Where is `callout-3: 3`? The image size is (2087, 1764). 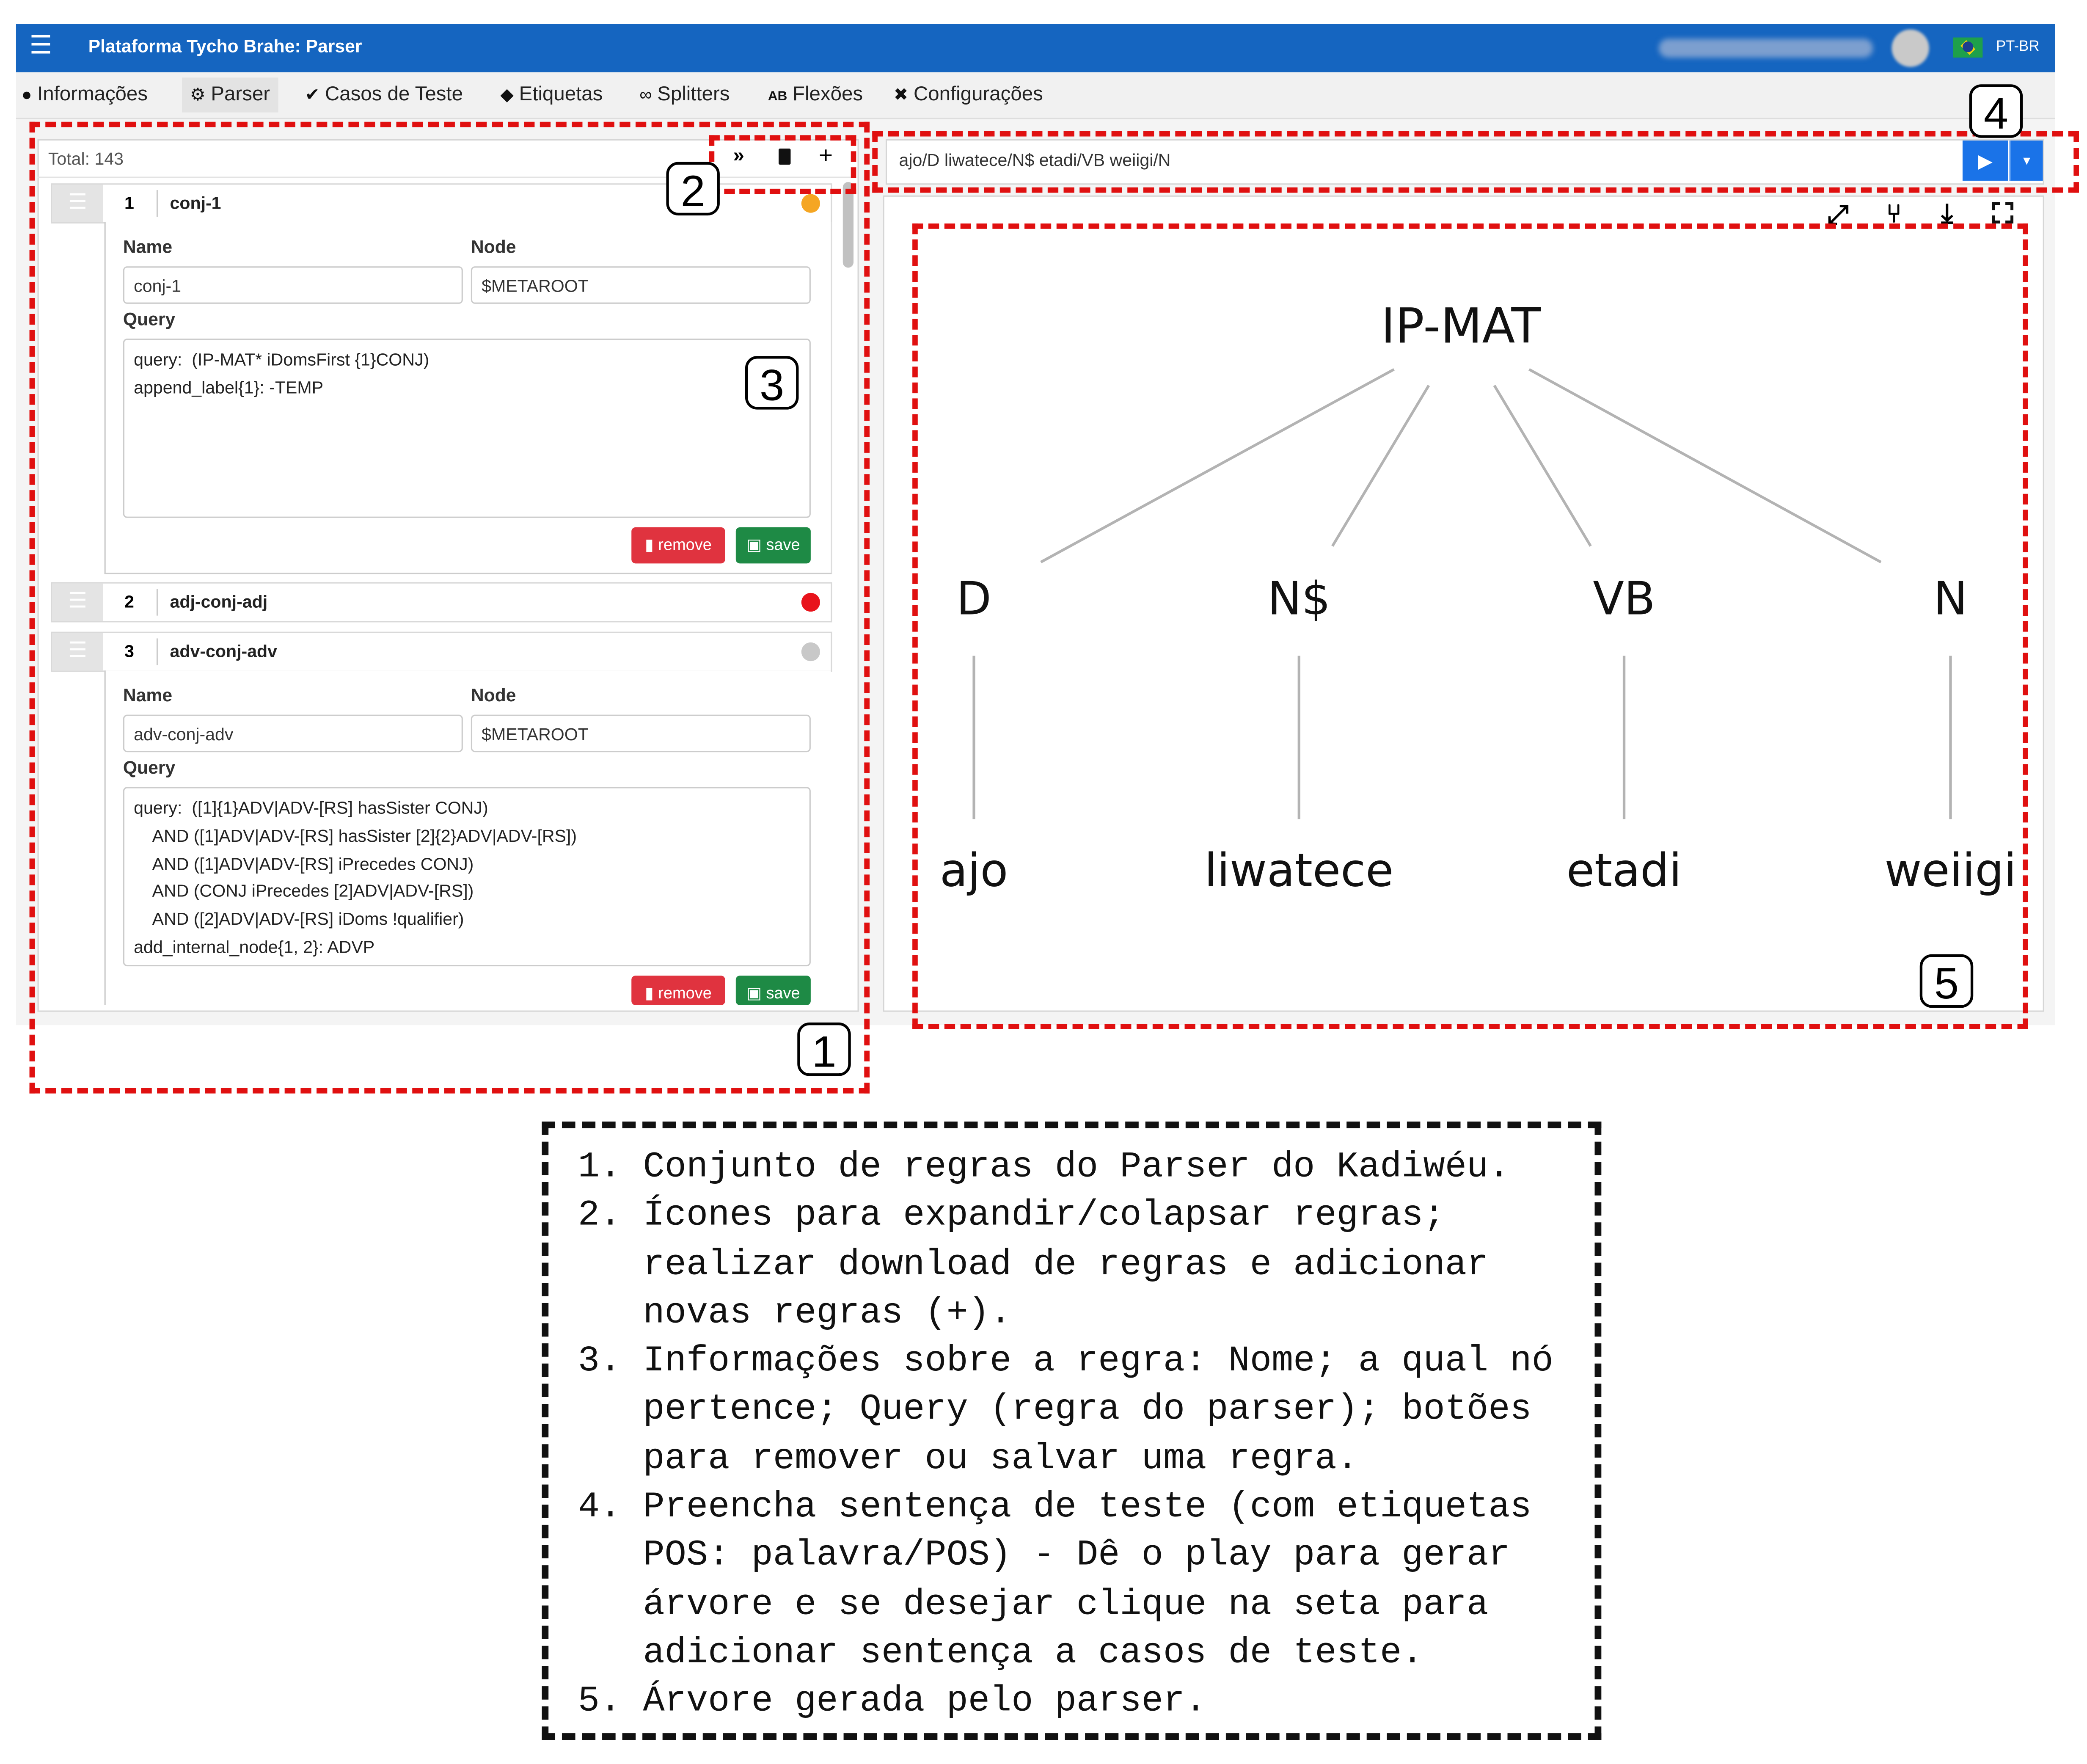
callout-3: 3 is located at coordinates (772, 383).